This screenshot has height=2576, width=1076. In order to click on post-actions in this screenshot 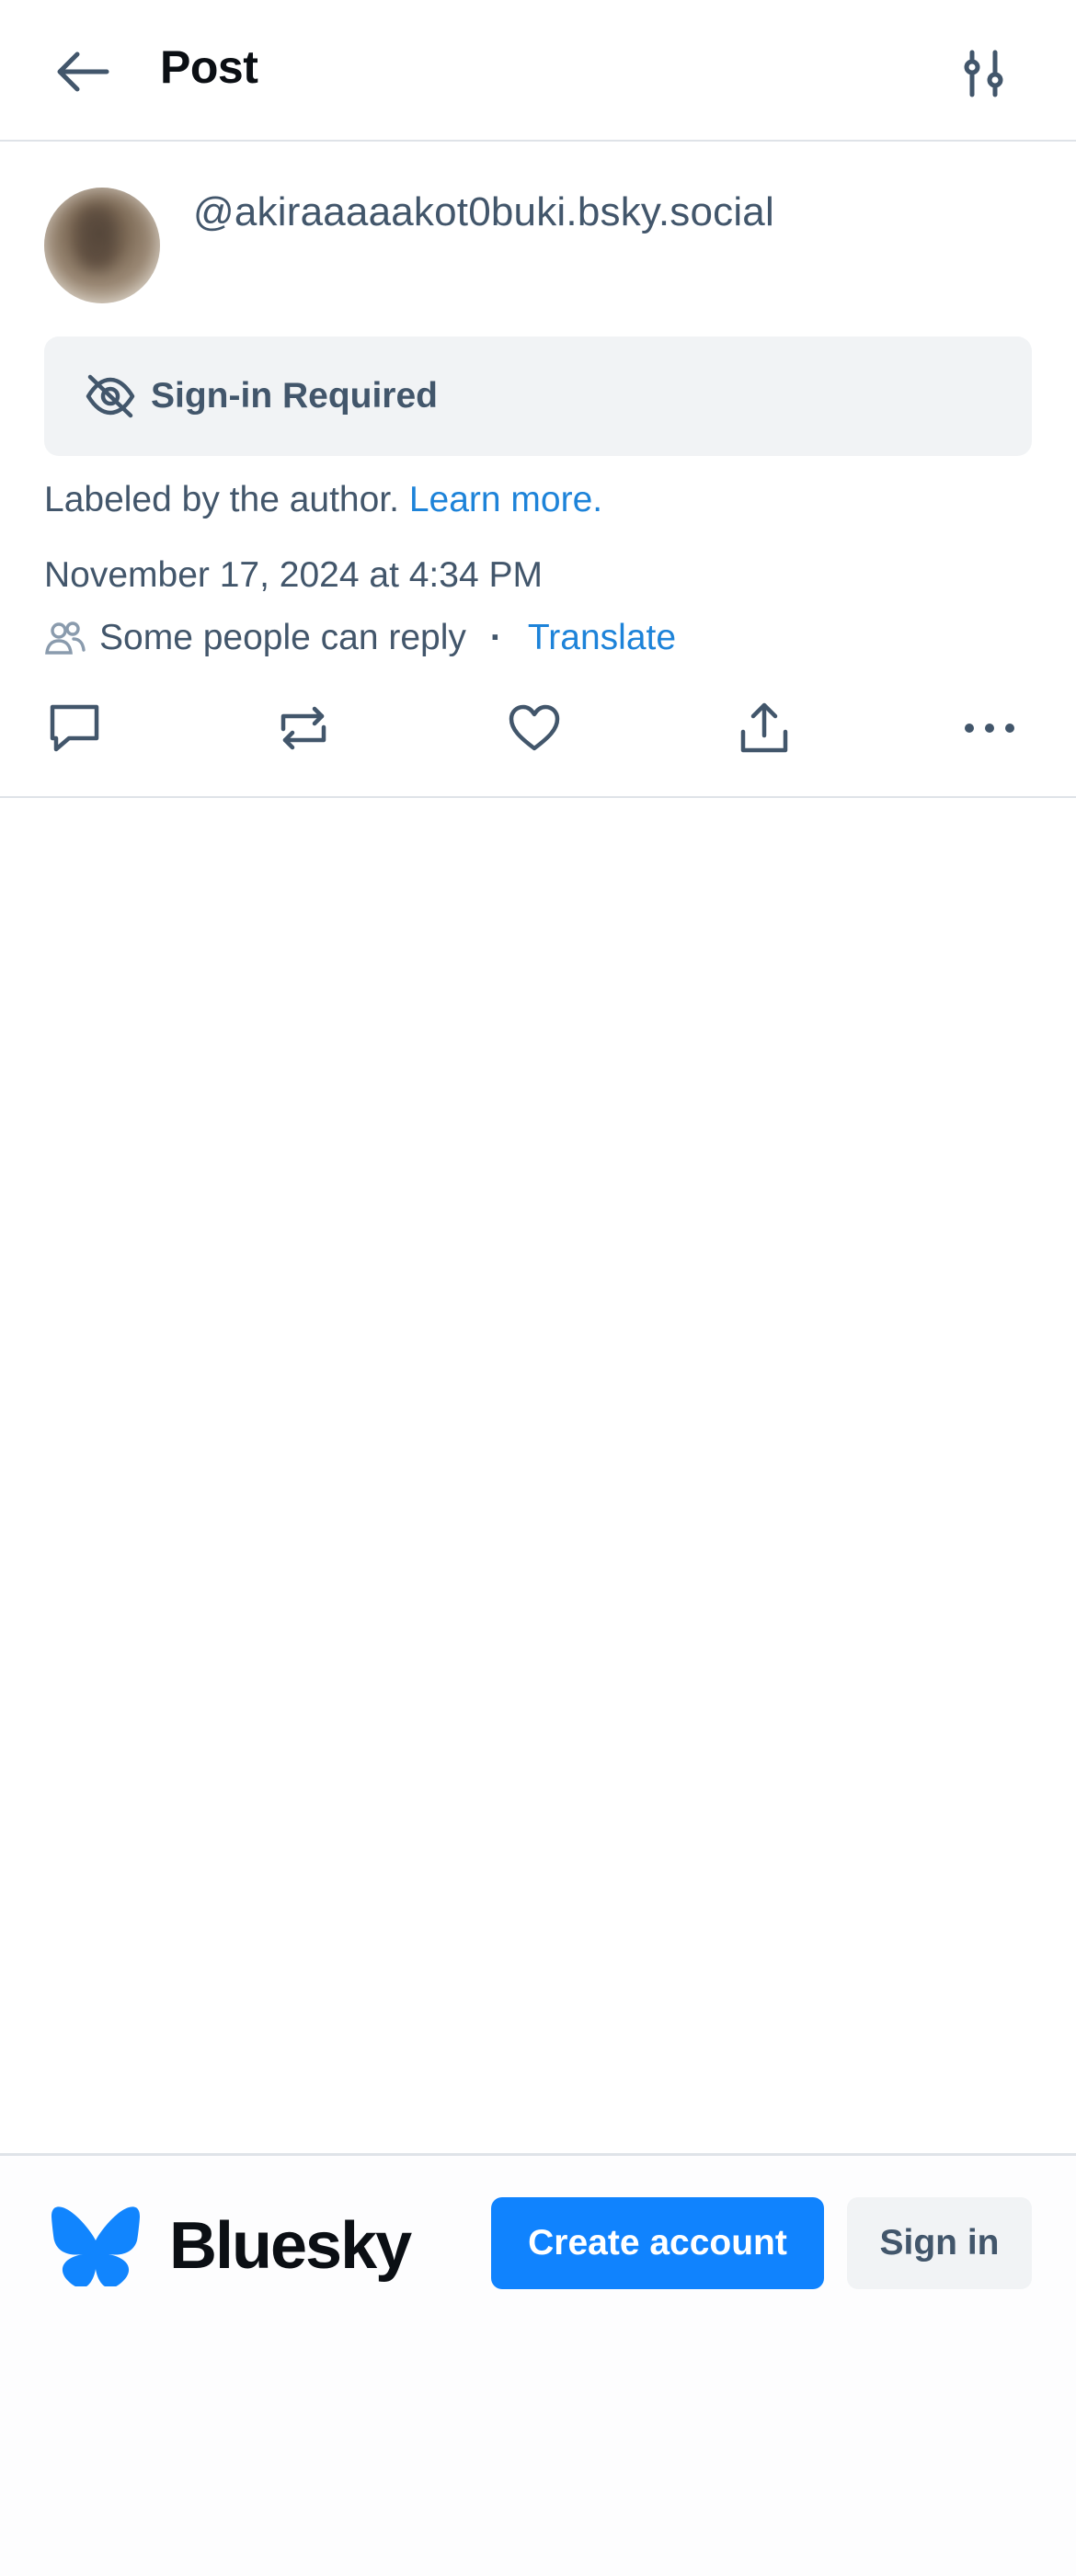, I will do `click(538, 744)`.